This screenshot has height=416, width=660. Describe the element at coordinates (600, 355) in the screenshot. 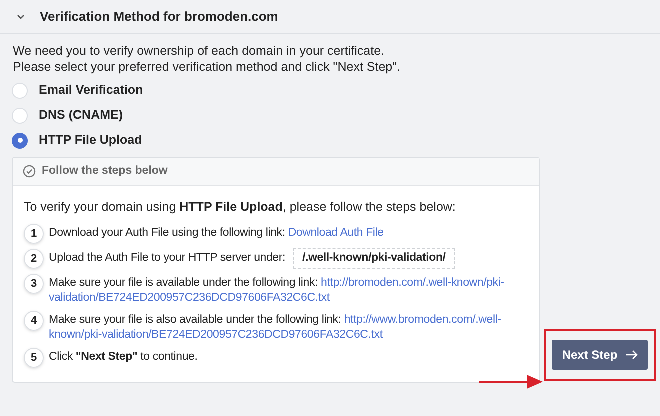

I see `next-step-button: Next Step` at that location.